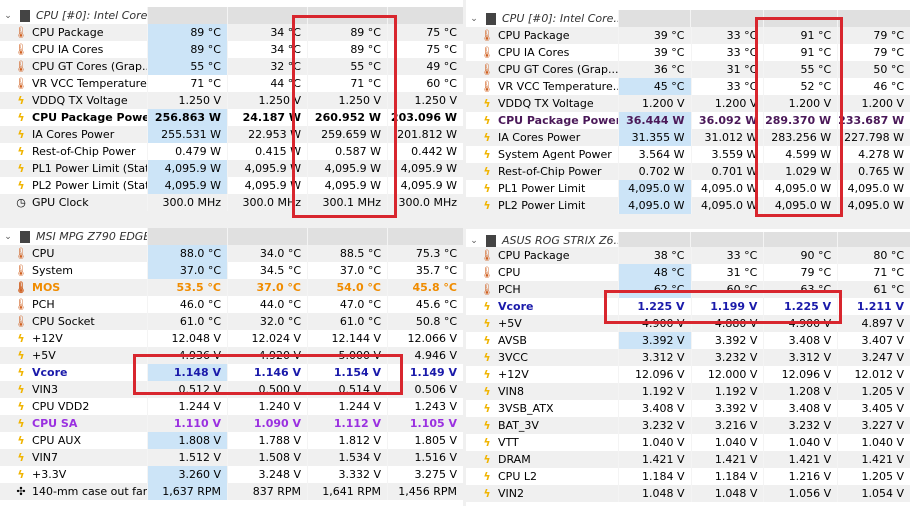 This screenshot has width=910, height=506. I want to click on sensor-row: ϟ 3VSB_ATX 3.408 V 3.392 V 3.408 V 3.405 V, so click(688, 408).